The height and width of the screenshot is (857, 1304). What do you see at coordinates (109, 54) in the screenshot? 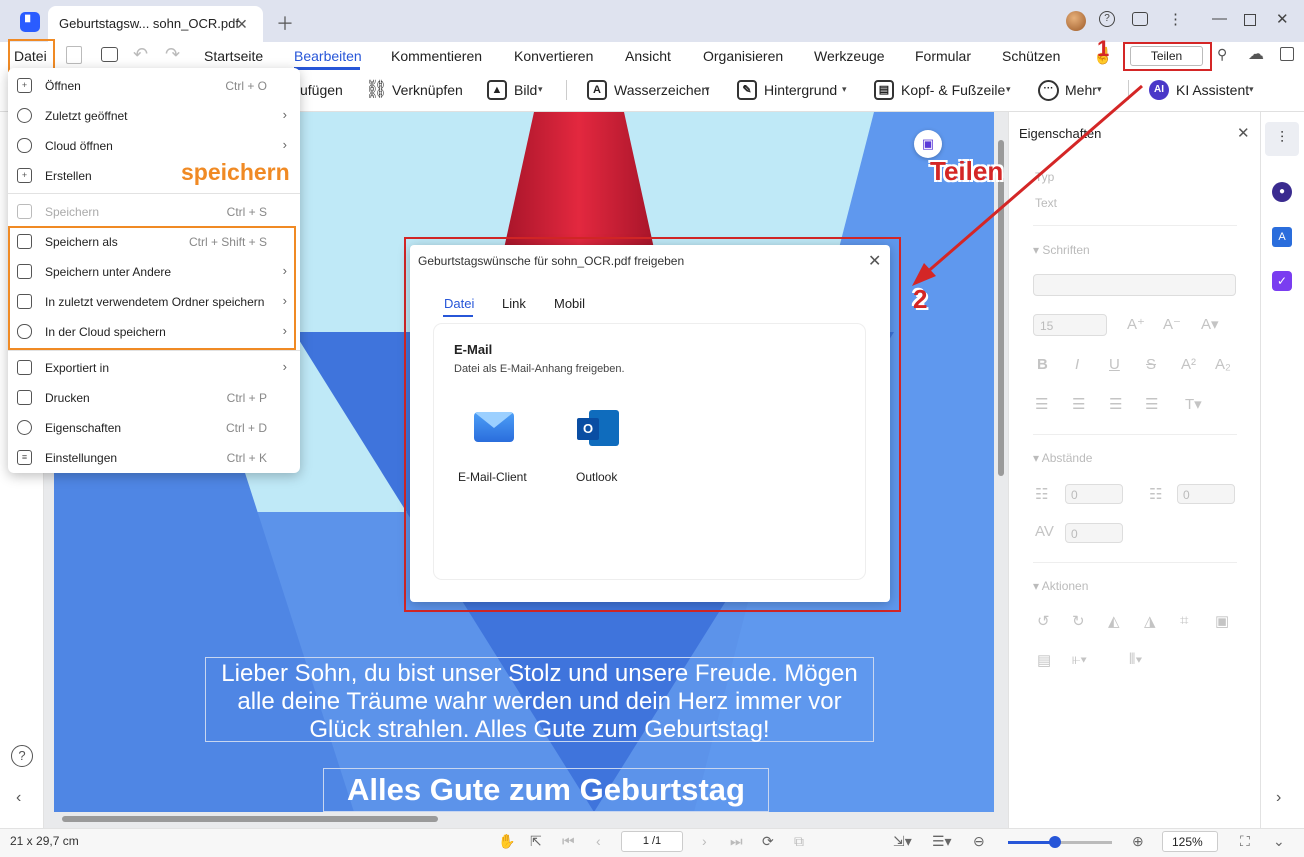
I see `print-icon` at bounding box center [109, 54].